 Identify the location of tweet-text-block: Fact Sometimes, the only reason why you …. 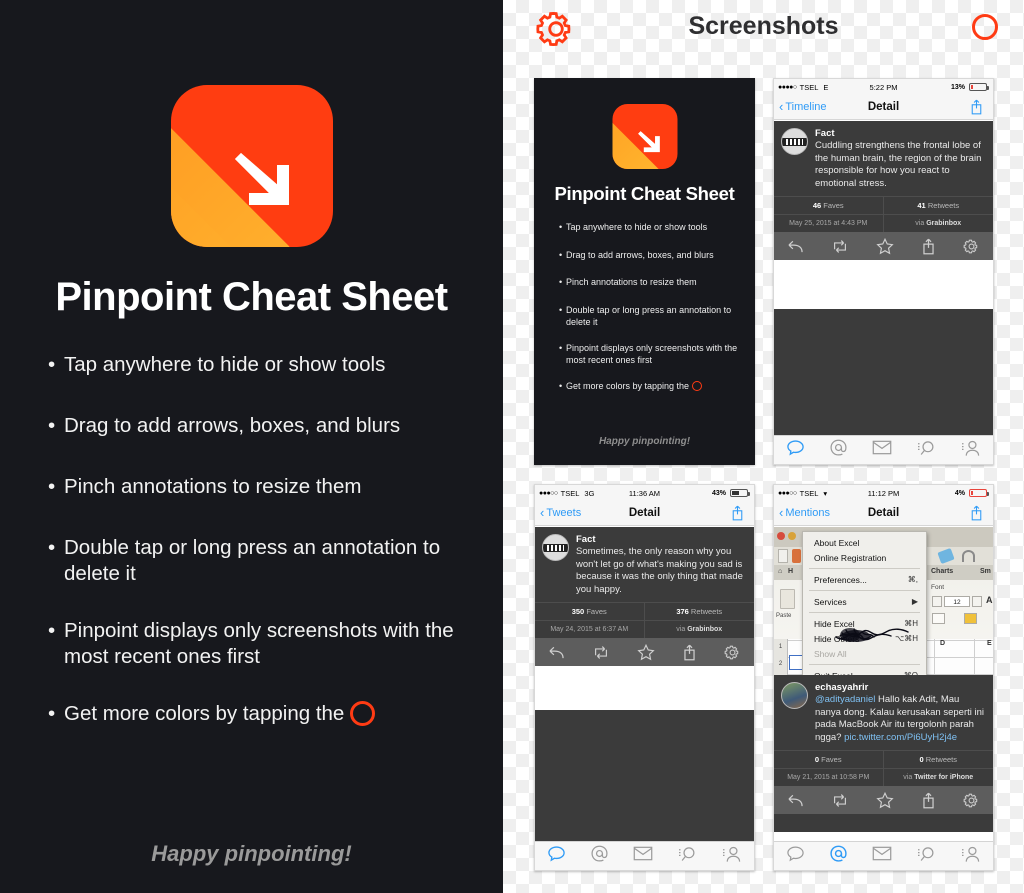
(661, 565).